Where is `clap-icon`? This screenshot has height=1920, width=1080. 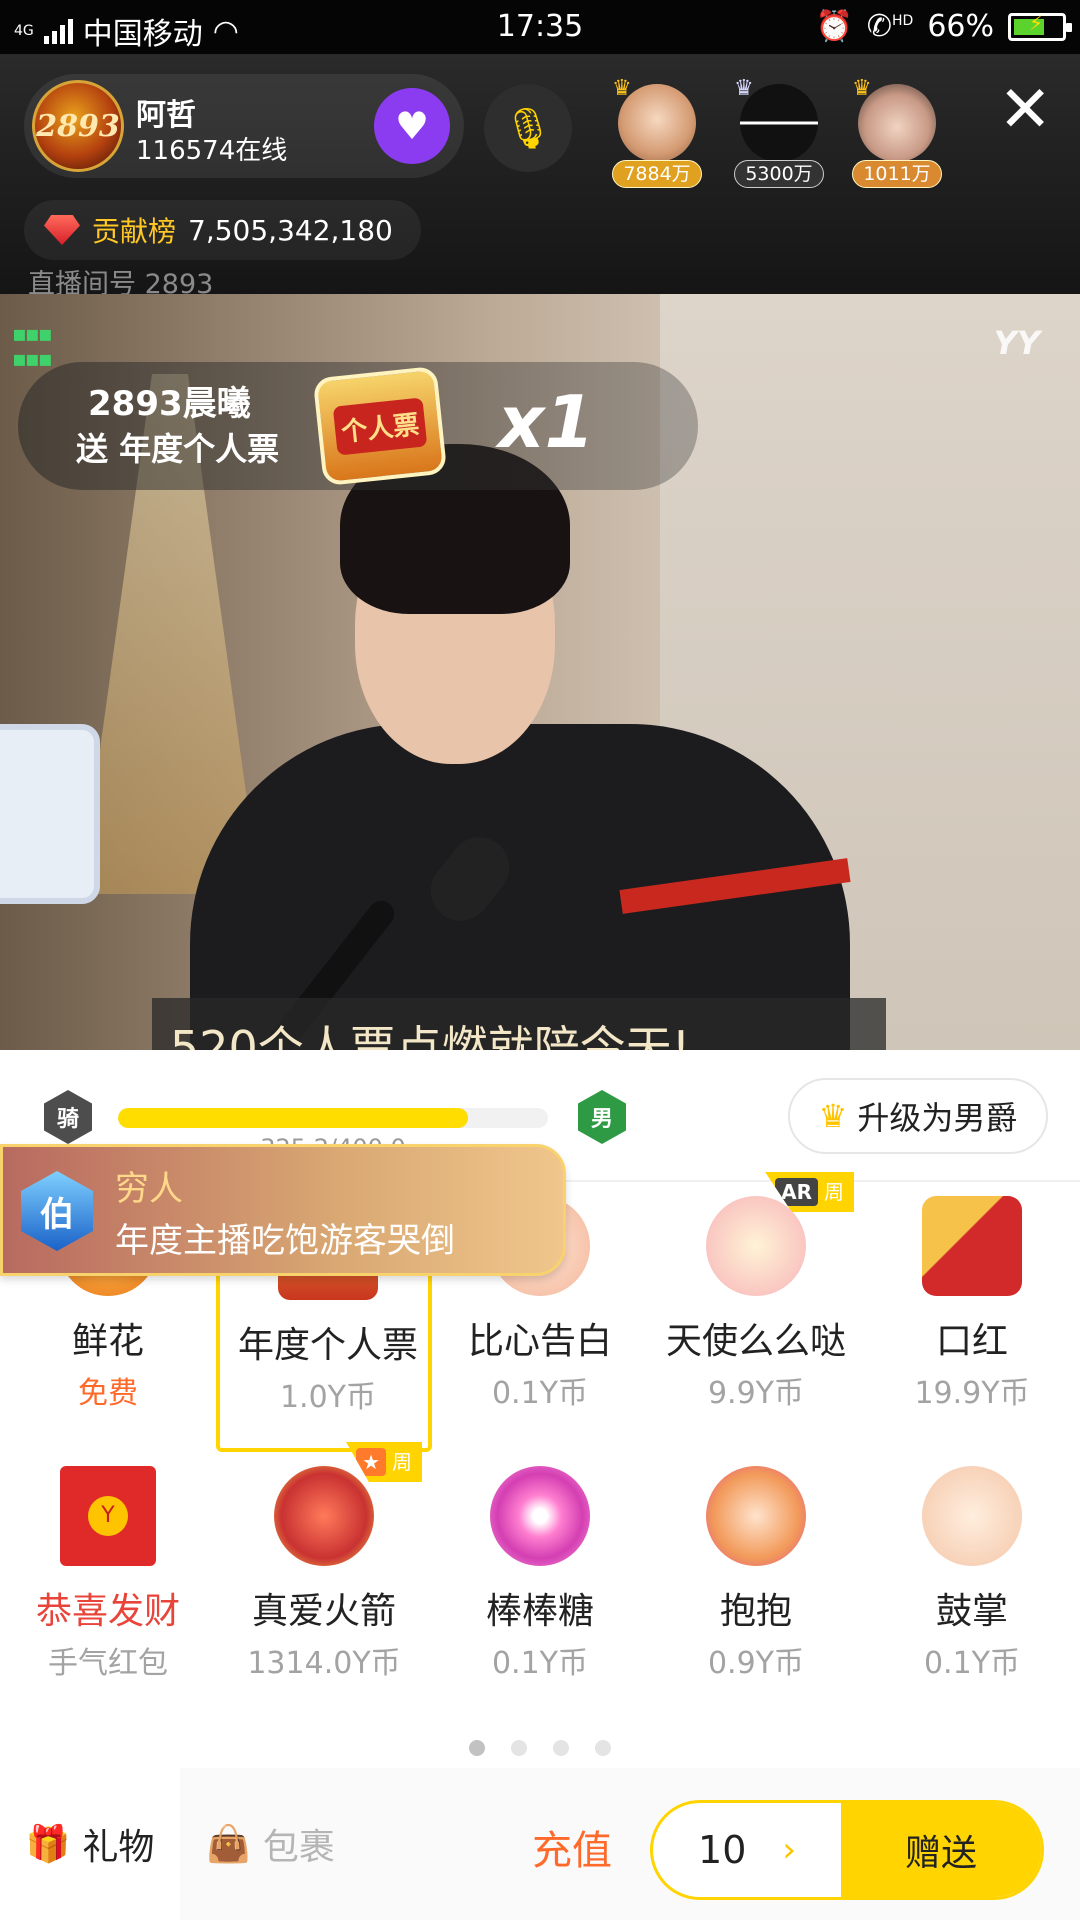
clap-icon is located at coordinates (972, 1516).